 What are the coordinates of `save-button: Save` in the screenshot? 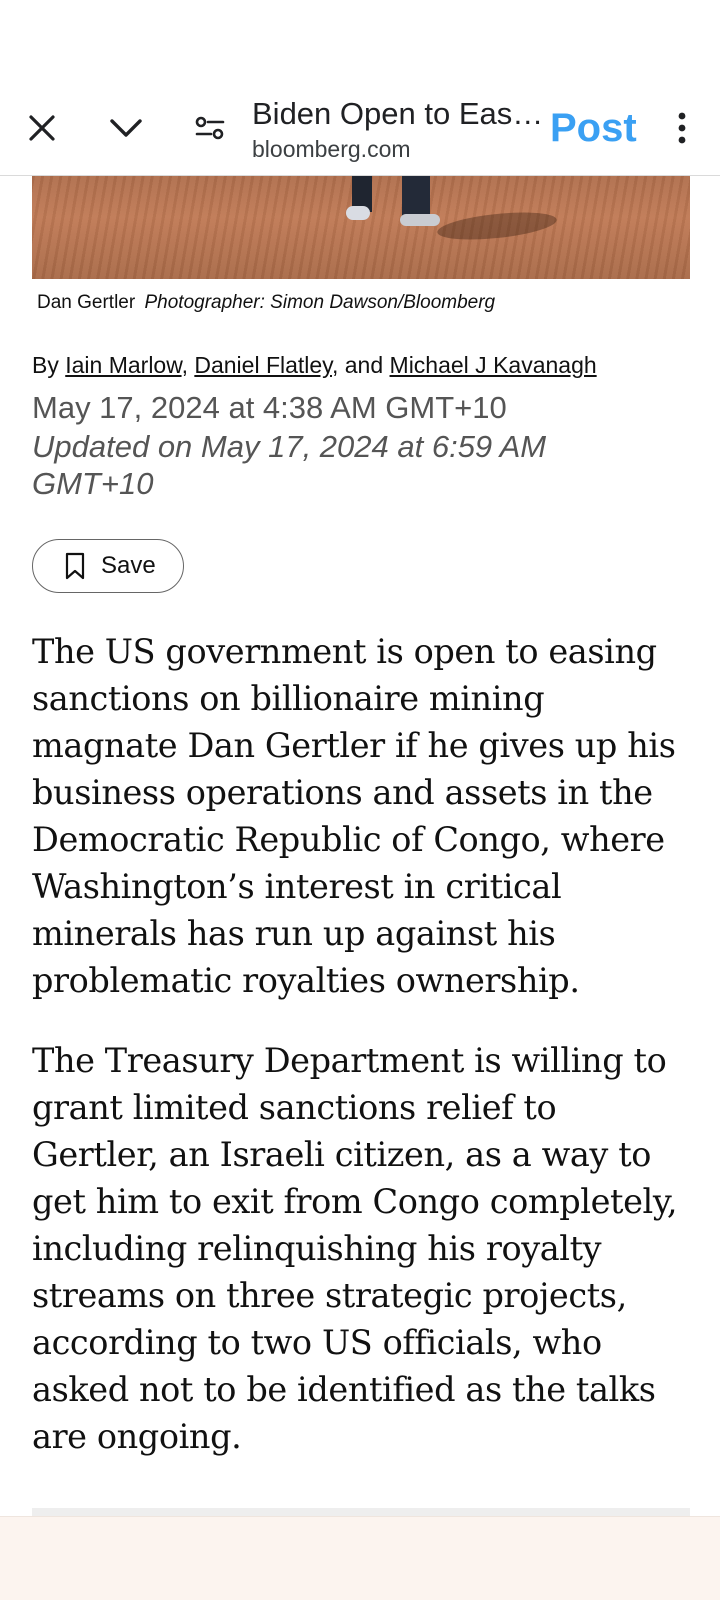 It's located at (108, 566).